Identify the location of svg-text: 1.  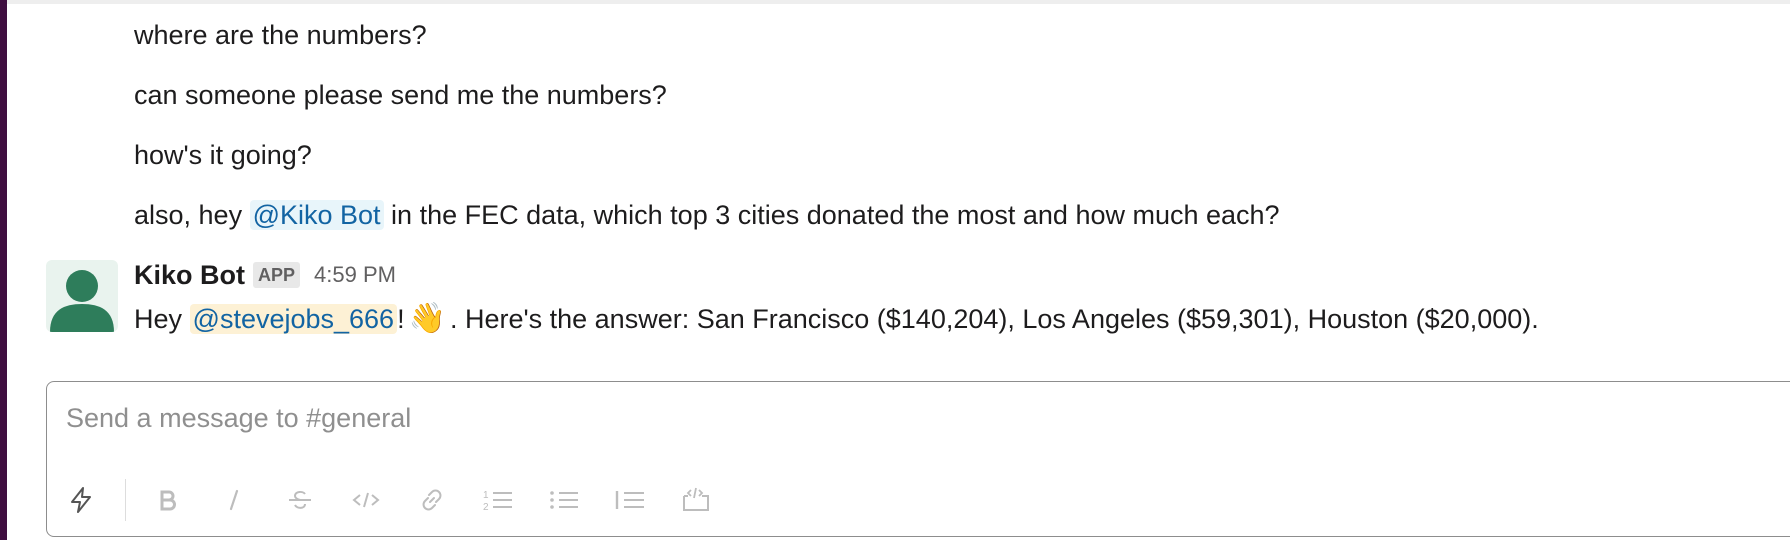
(486, 495).